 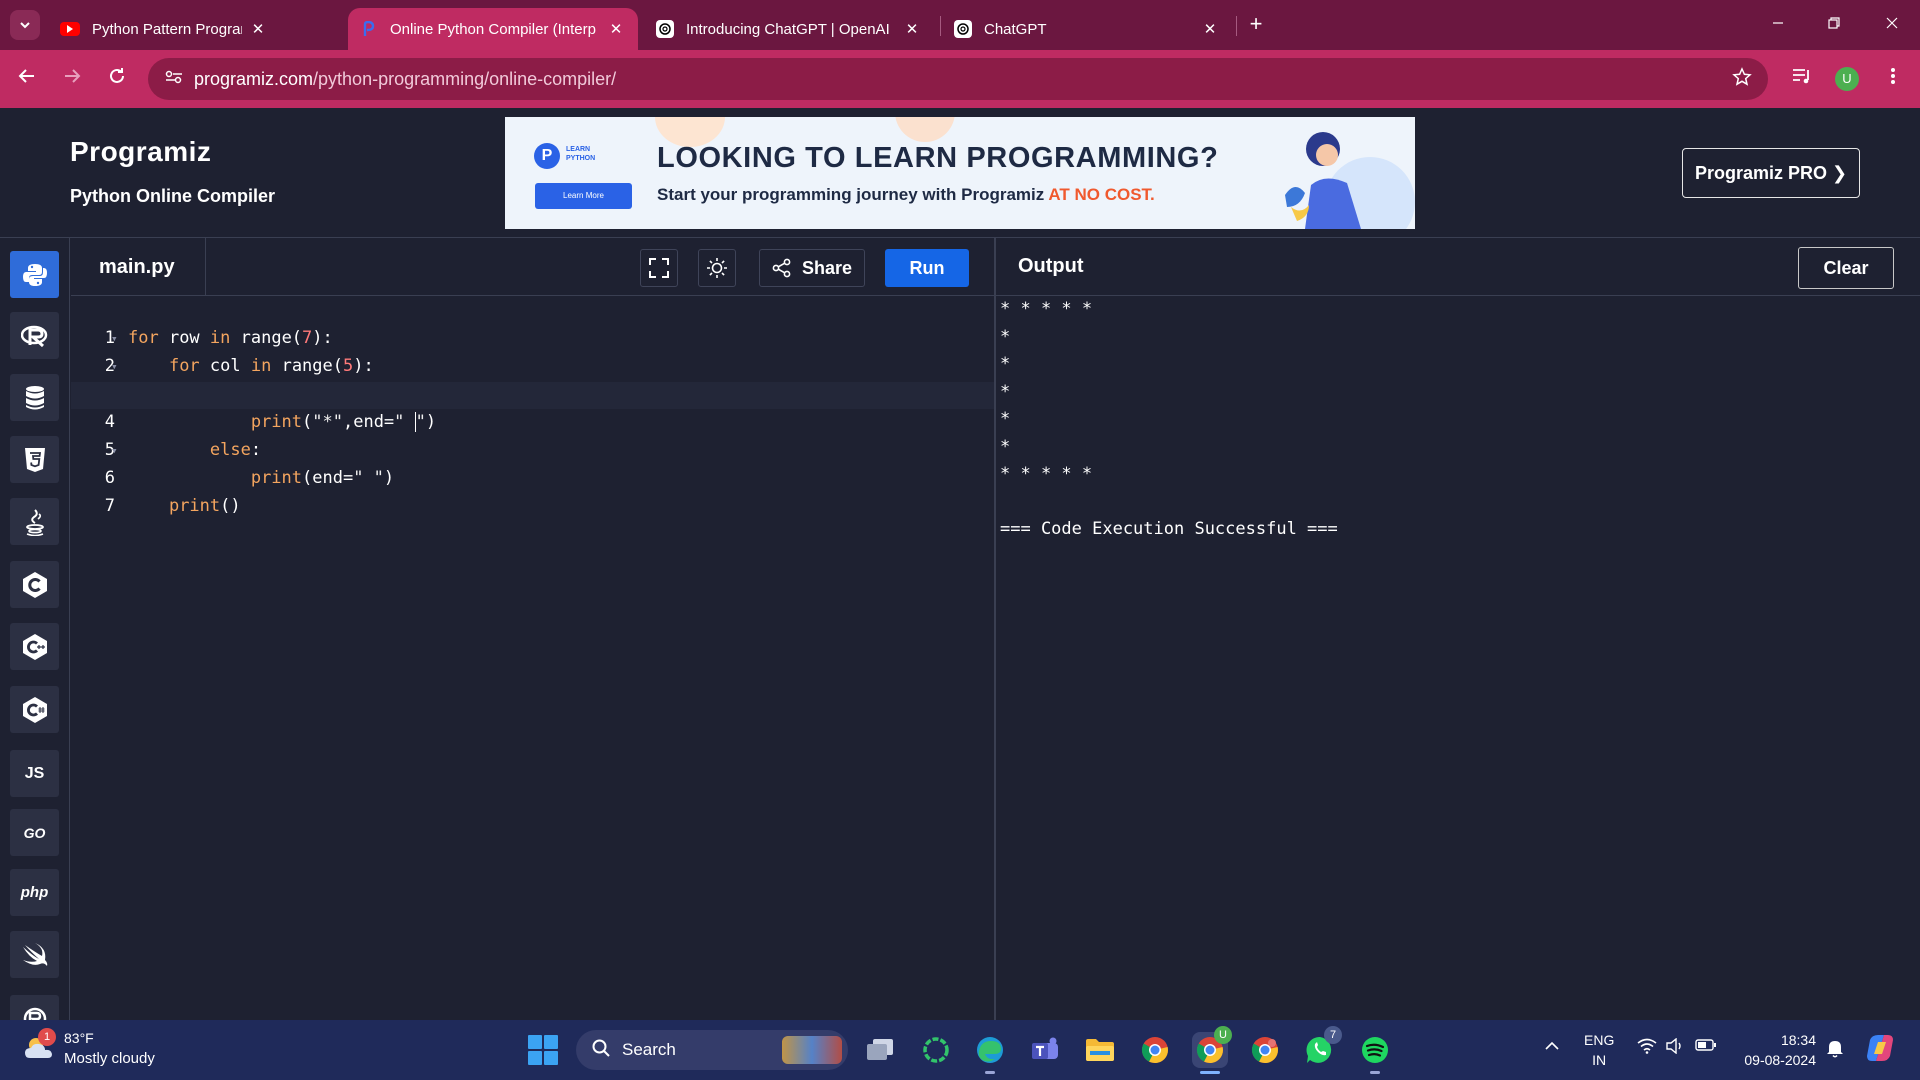 What do you see at coordinates (174, 79) in the screenshot?
I see `site-settings-icon` at bounding box center [174, 79].